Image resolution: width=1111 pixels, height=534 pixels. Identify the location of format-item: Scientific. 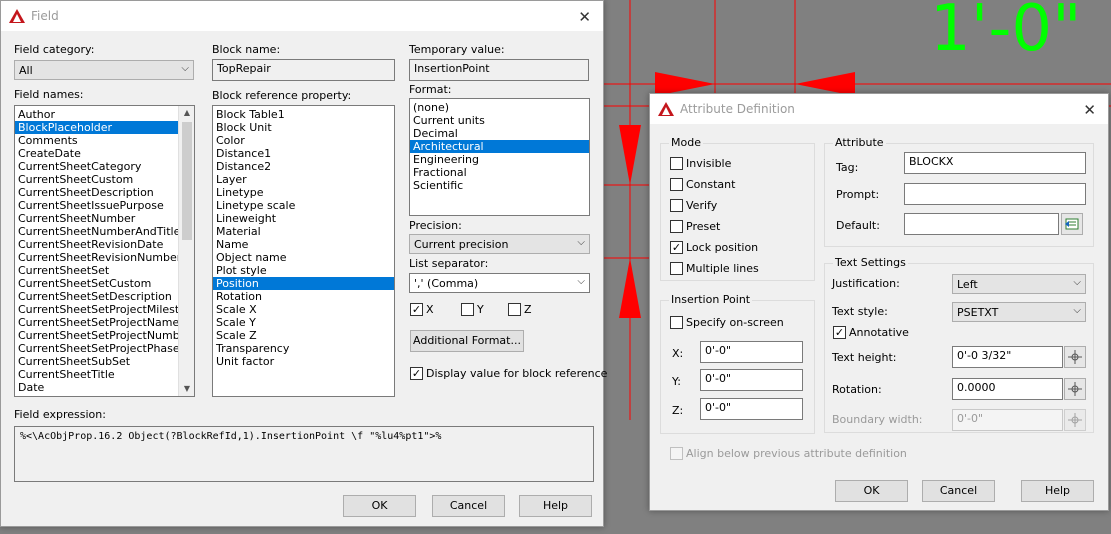
(499, 185).